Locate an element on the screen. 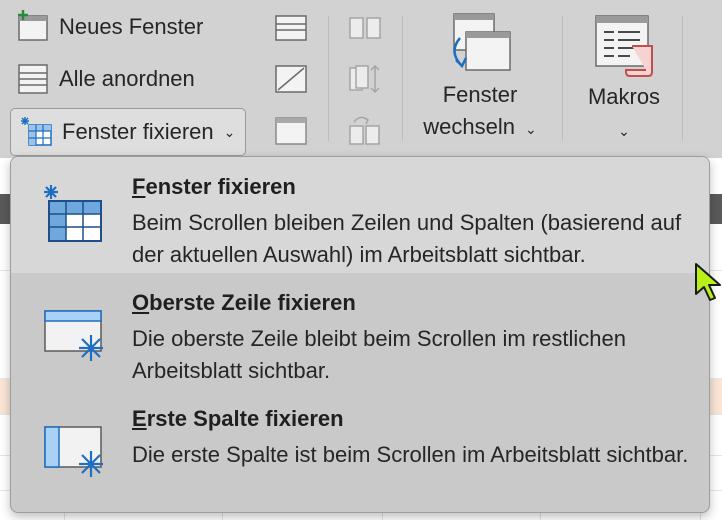 The height and width of the screenshot is (520, 722). split-icon is located at coordinates (291, 28).